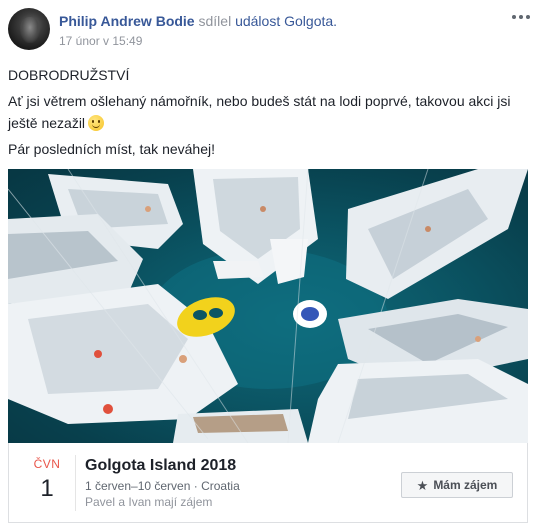  I want to click on event-date: ČVN 1, so click(47, 480).